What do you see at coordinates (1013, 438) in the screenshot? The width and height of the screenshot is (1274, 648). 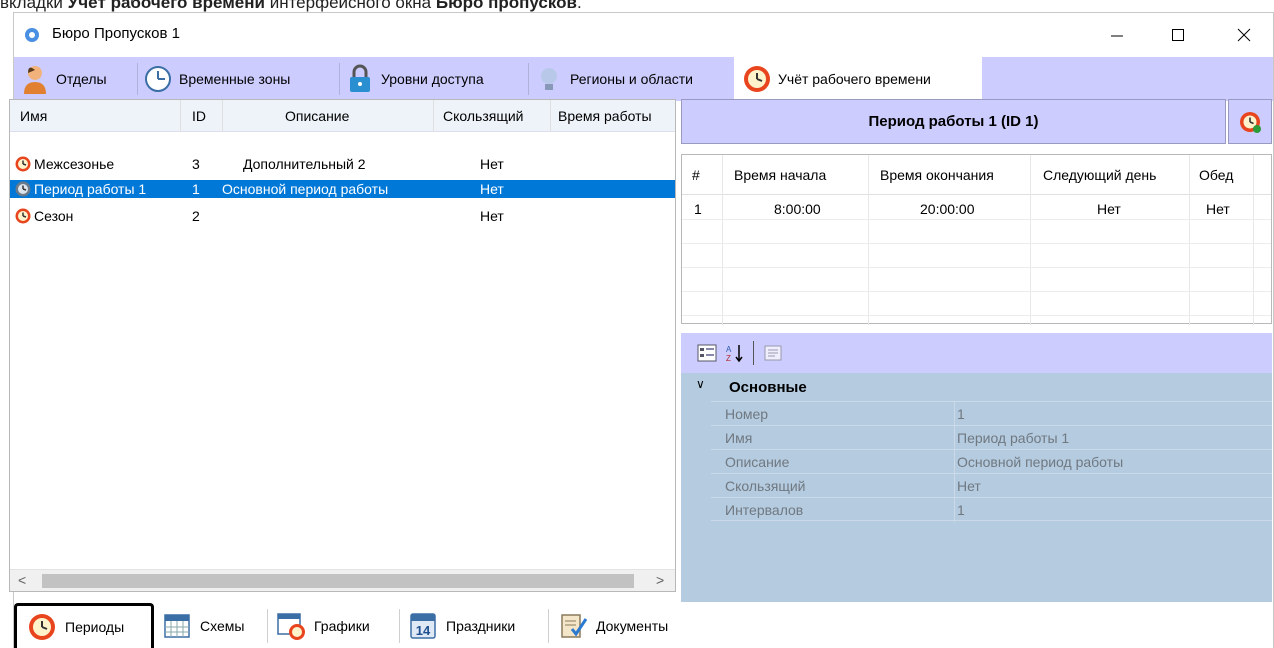 I see `property-value: Период работы 1` at bounding box center [1013, 438].